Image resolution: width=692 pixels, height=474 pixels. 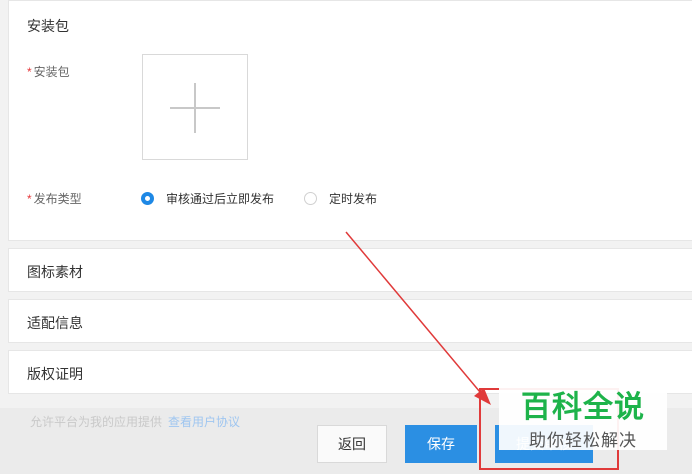 What do you see at coordinates (353, 199) in the screenshot?
I see `radio-label-scheduled: 定时发布` at bounding box center [353, 199].